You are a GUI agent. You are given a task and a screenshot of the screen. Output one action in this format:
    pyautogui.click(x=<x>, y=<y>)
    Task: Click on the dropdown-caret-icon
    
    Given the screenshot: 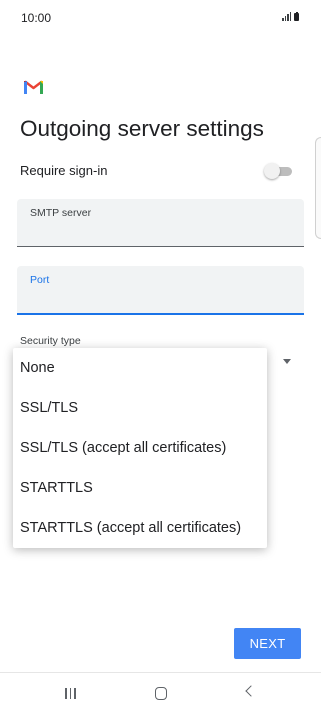 What is the action you would take?
    pyautogui.click(x=287, y=361)
    